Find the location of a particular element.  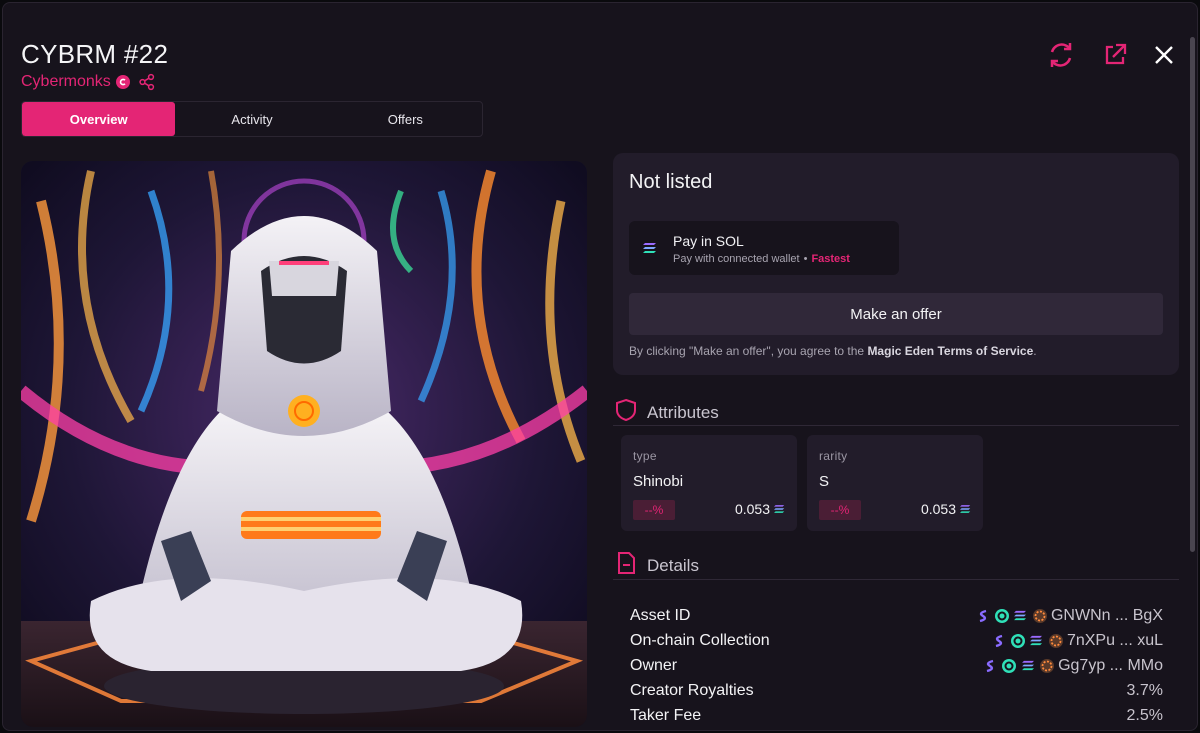

fastest-badge: Fastest is located at coordinates (830, 259).